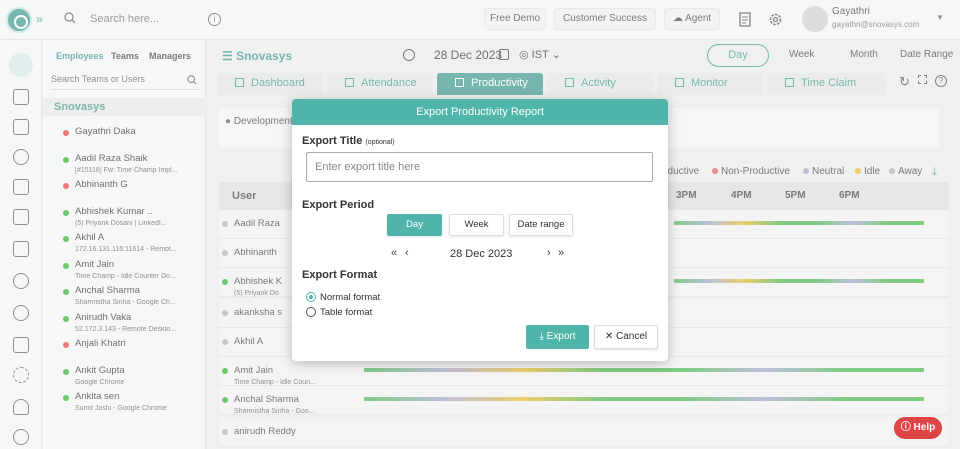 The image size is (960, 449). What do you see at coordinates (541, 225) in the screenshot?
I see `period-date-range-button: Date range` at bounding box center [541, 225].